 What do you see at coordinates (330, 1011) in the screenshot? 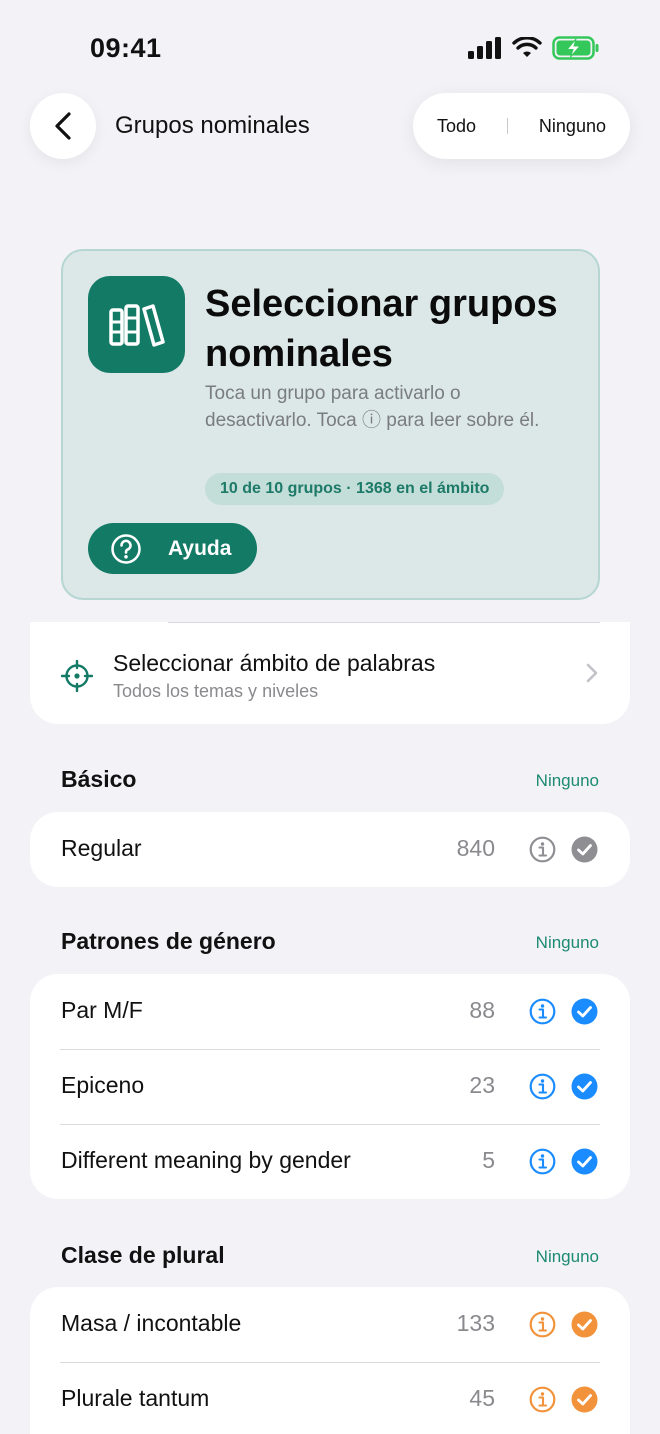
I see `list-item: Par M/F 88` at bounding box center [330, 1011].